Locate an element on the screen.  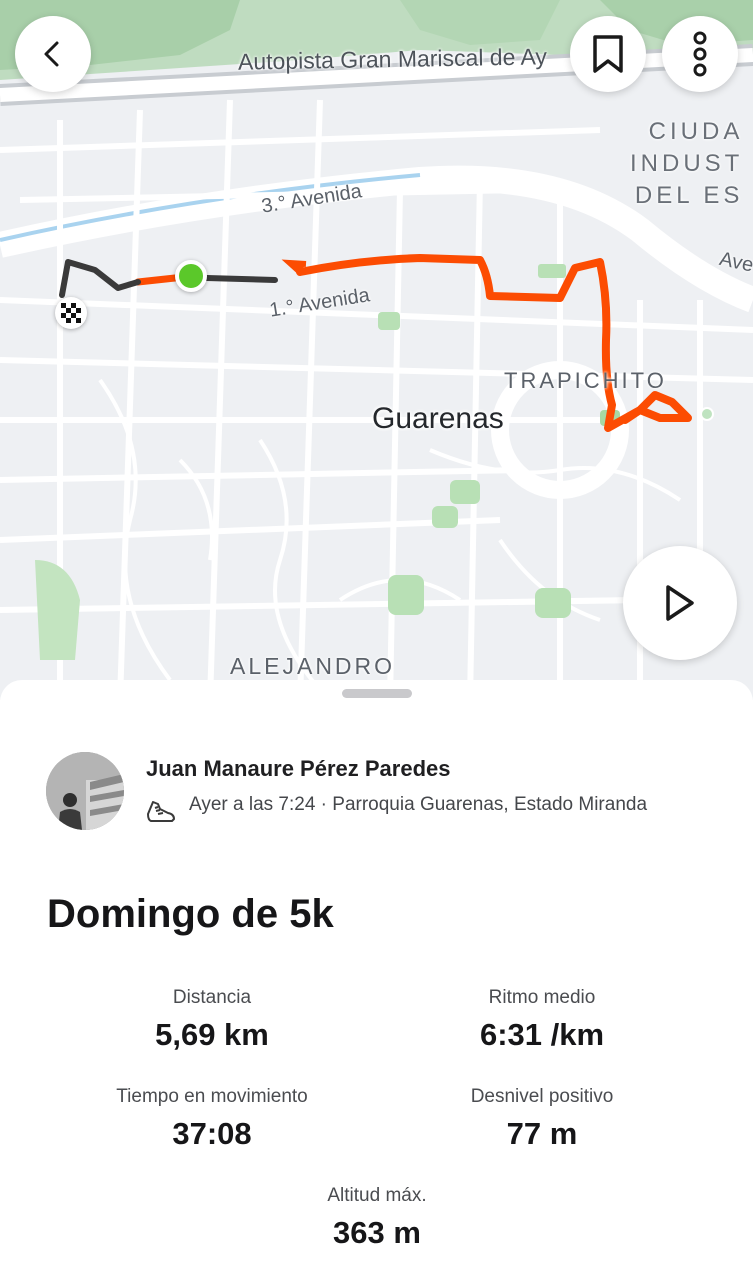
bookmark-button is located at coordinates (608, 54).